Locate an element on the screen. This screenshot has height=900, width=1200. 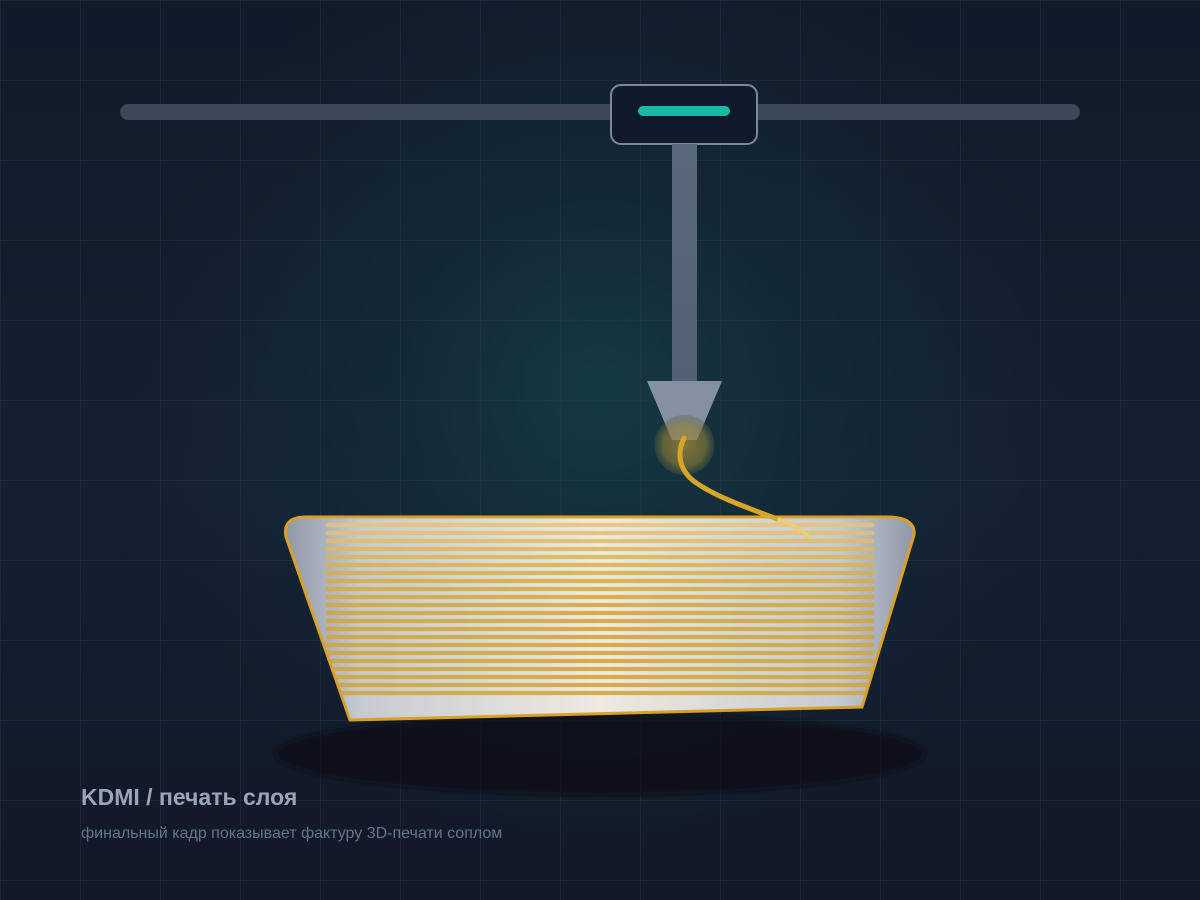
extruder-arm-icon is located at coordinates (684, 264).